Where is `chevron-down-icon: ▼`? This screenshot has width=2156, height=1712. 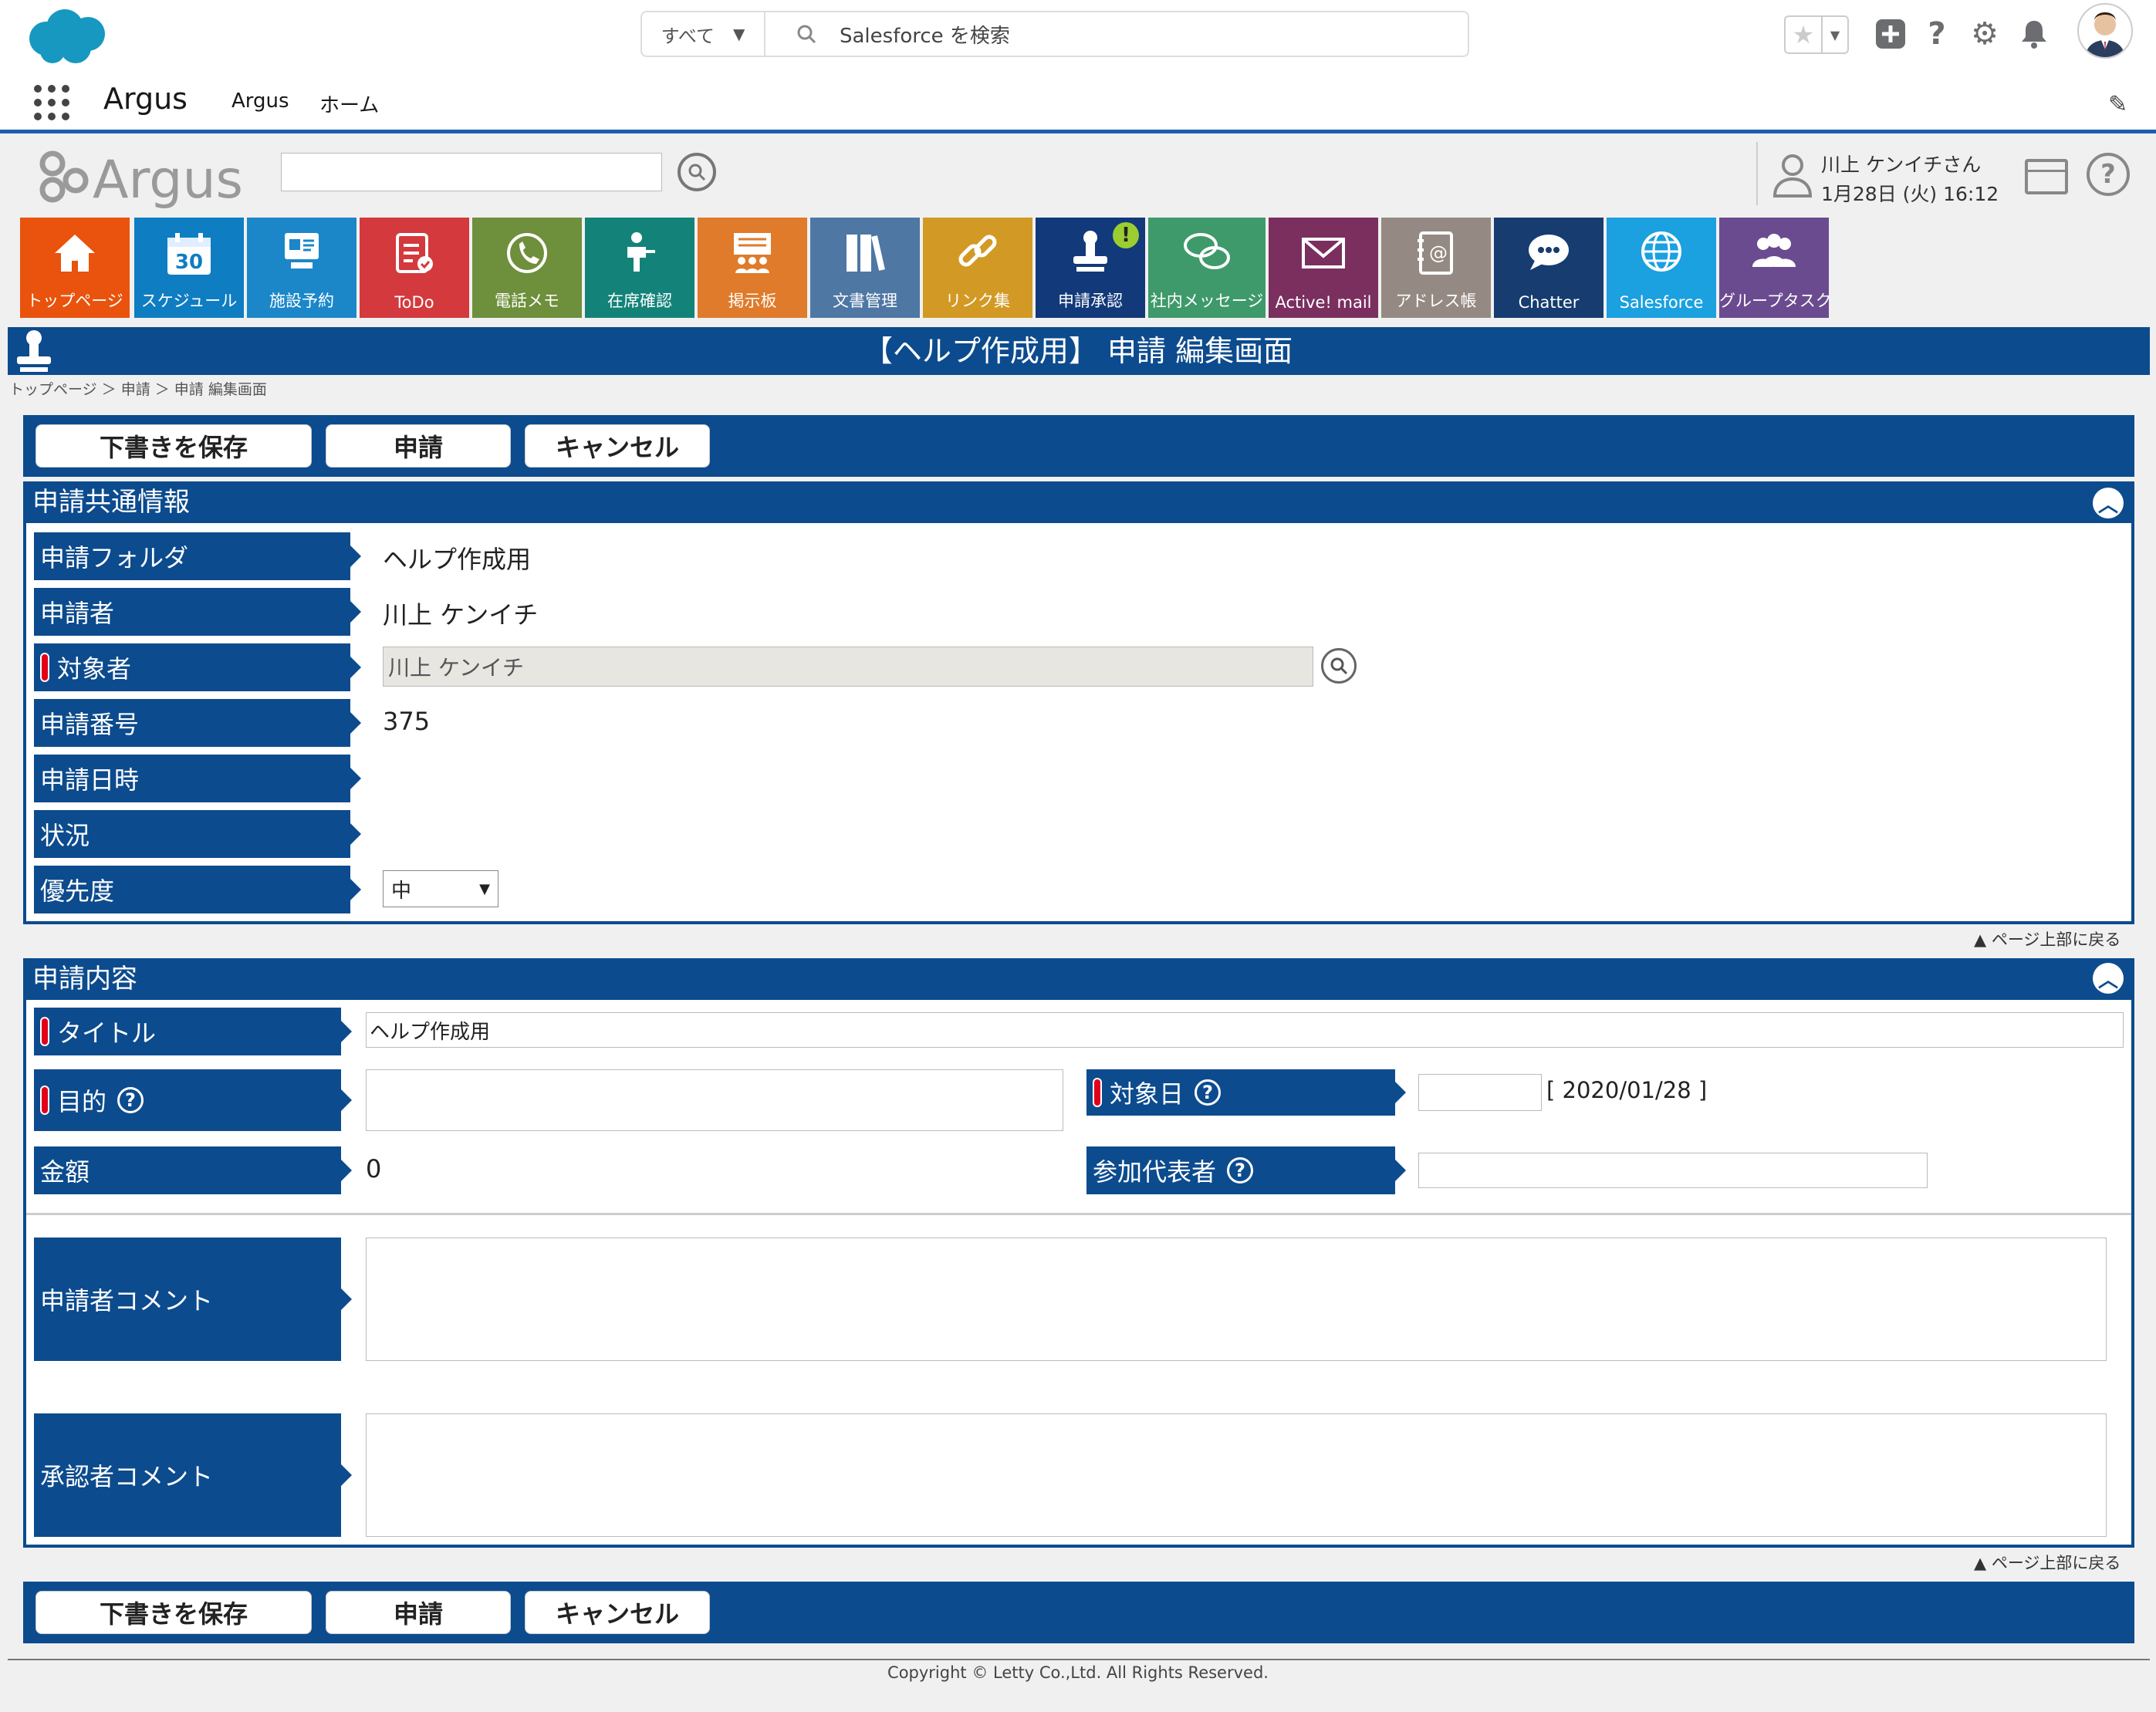 chevron-down-icon: ▼ is located at coordinates (1834, 34).